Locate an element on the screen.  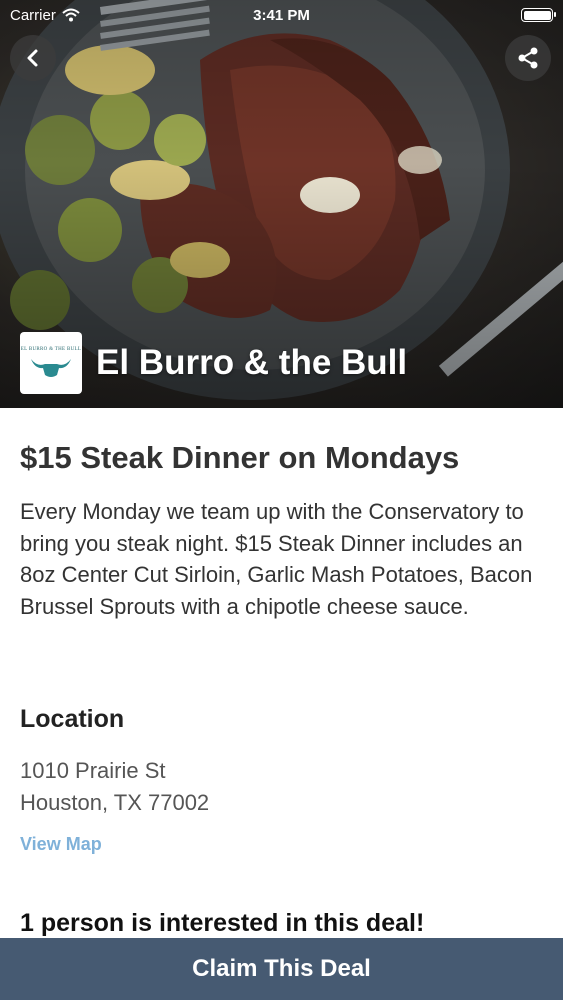
bull-skull-icon is located at coordinates (51, 368).